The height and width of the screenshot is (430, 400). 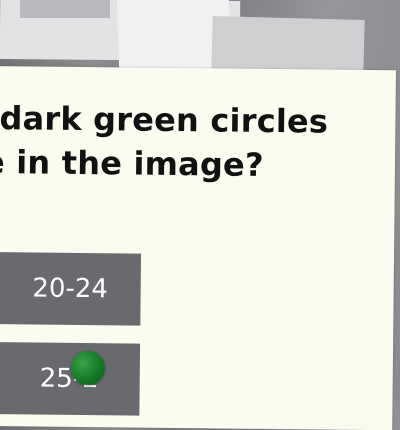 I want to click on question-line-2: e in the image?, so click(x=132, y=163).